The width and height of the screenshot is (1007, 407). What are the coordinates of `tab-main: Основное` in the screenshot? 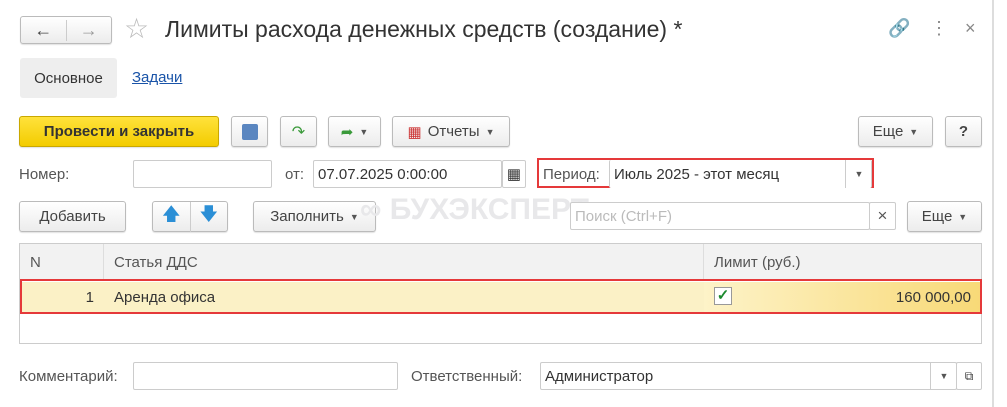 It's located at (68, 78).